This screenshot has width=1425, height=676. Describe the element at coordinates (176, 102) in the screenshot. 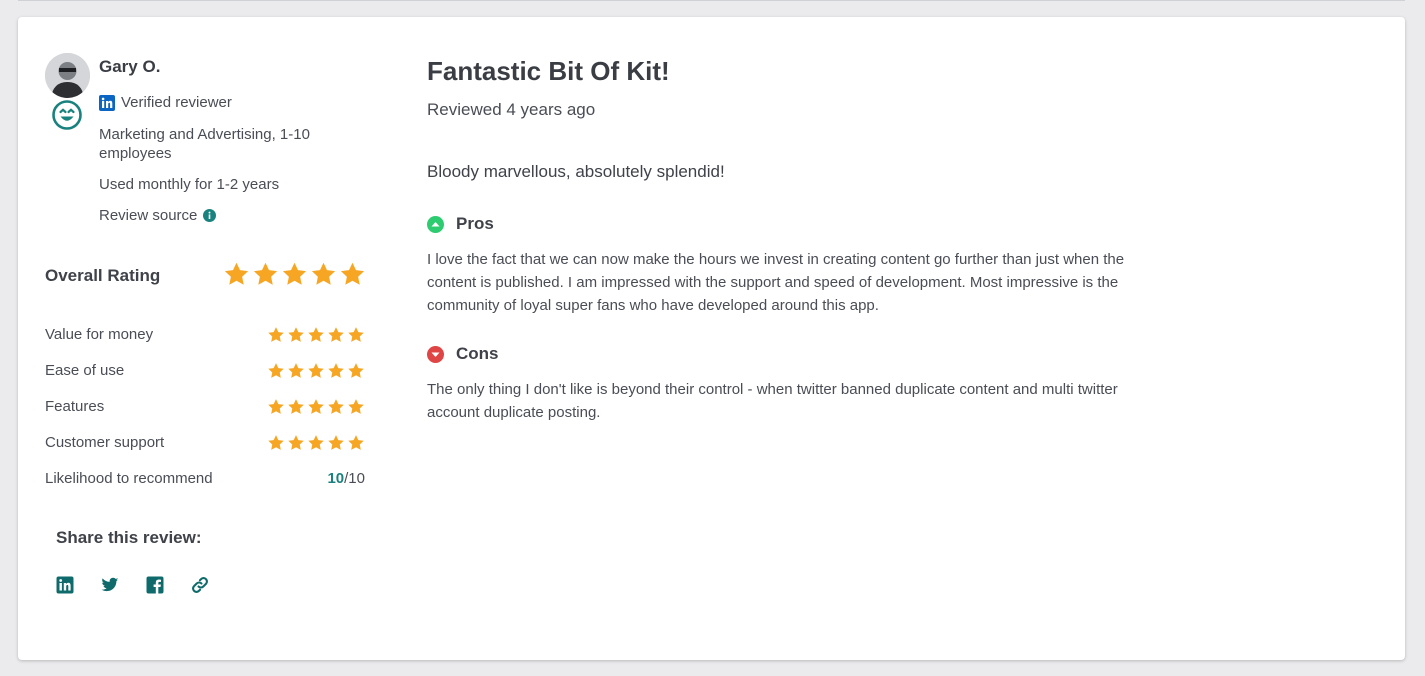

I see `verified-label: Verified reviewer` at that location.